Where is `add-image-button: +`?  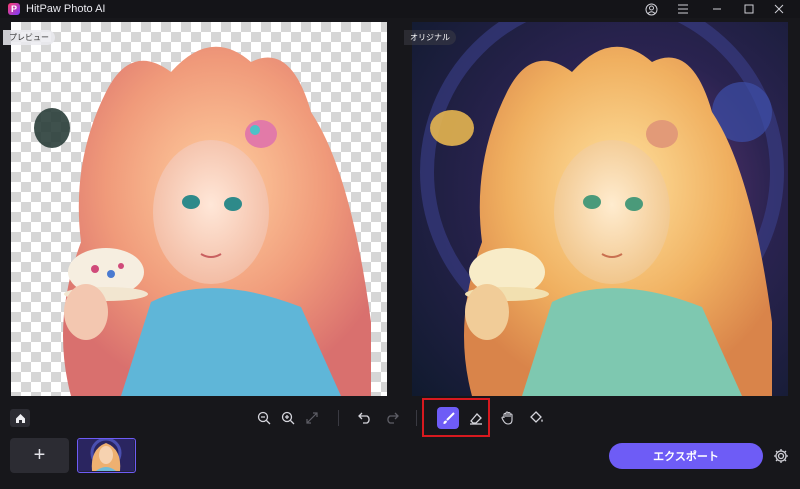 add-image-button: + is located at coordinates (39, 455).